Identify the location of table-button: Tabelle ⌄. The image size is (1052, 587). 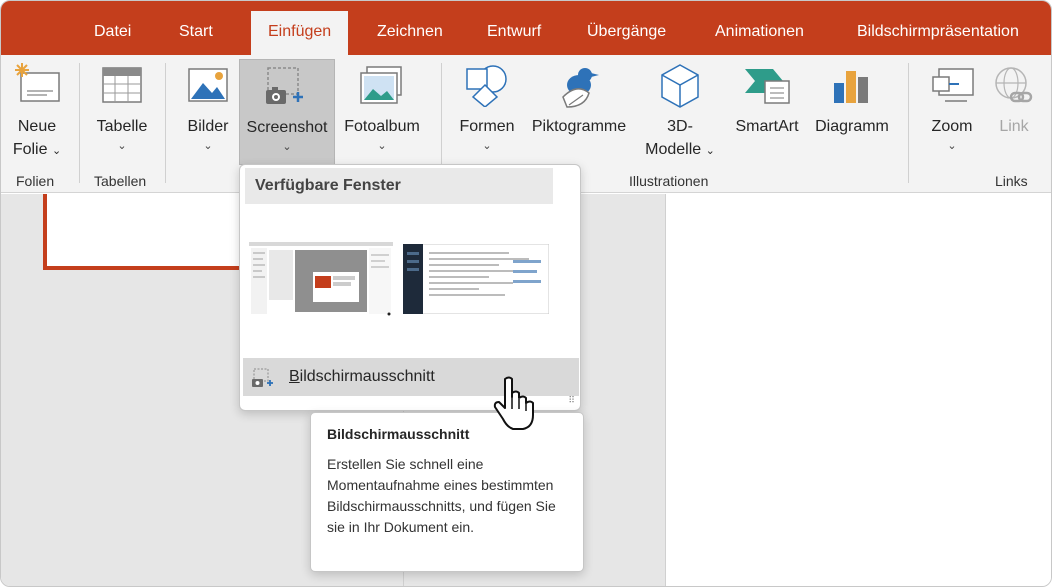
(122, 113).